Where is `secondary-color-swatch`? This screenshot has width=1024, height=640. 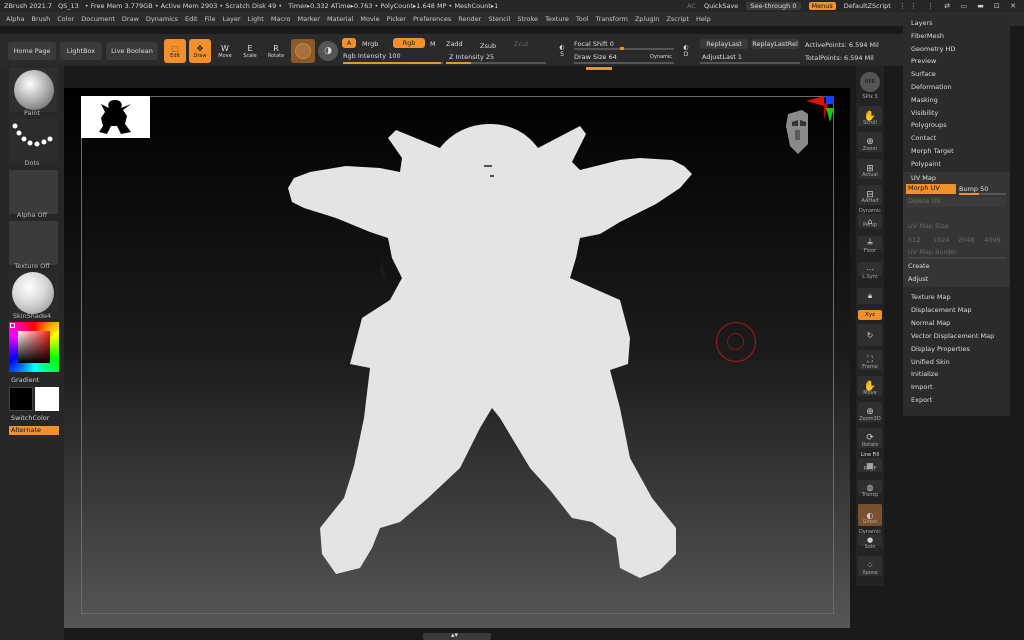 secondary-color-swatch is located at coordinates (47, 399).